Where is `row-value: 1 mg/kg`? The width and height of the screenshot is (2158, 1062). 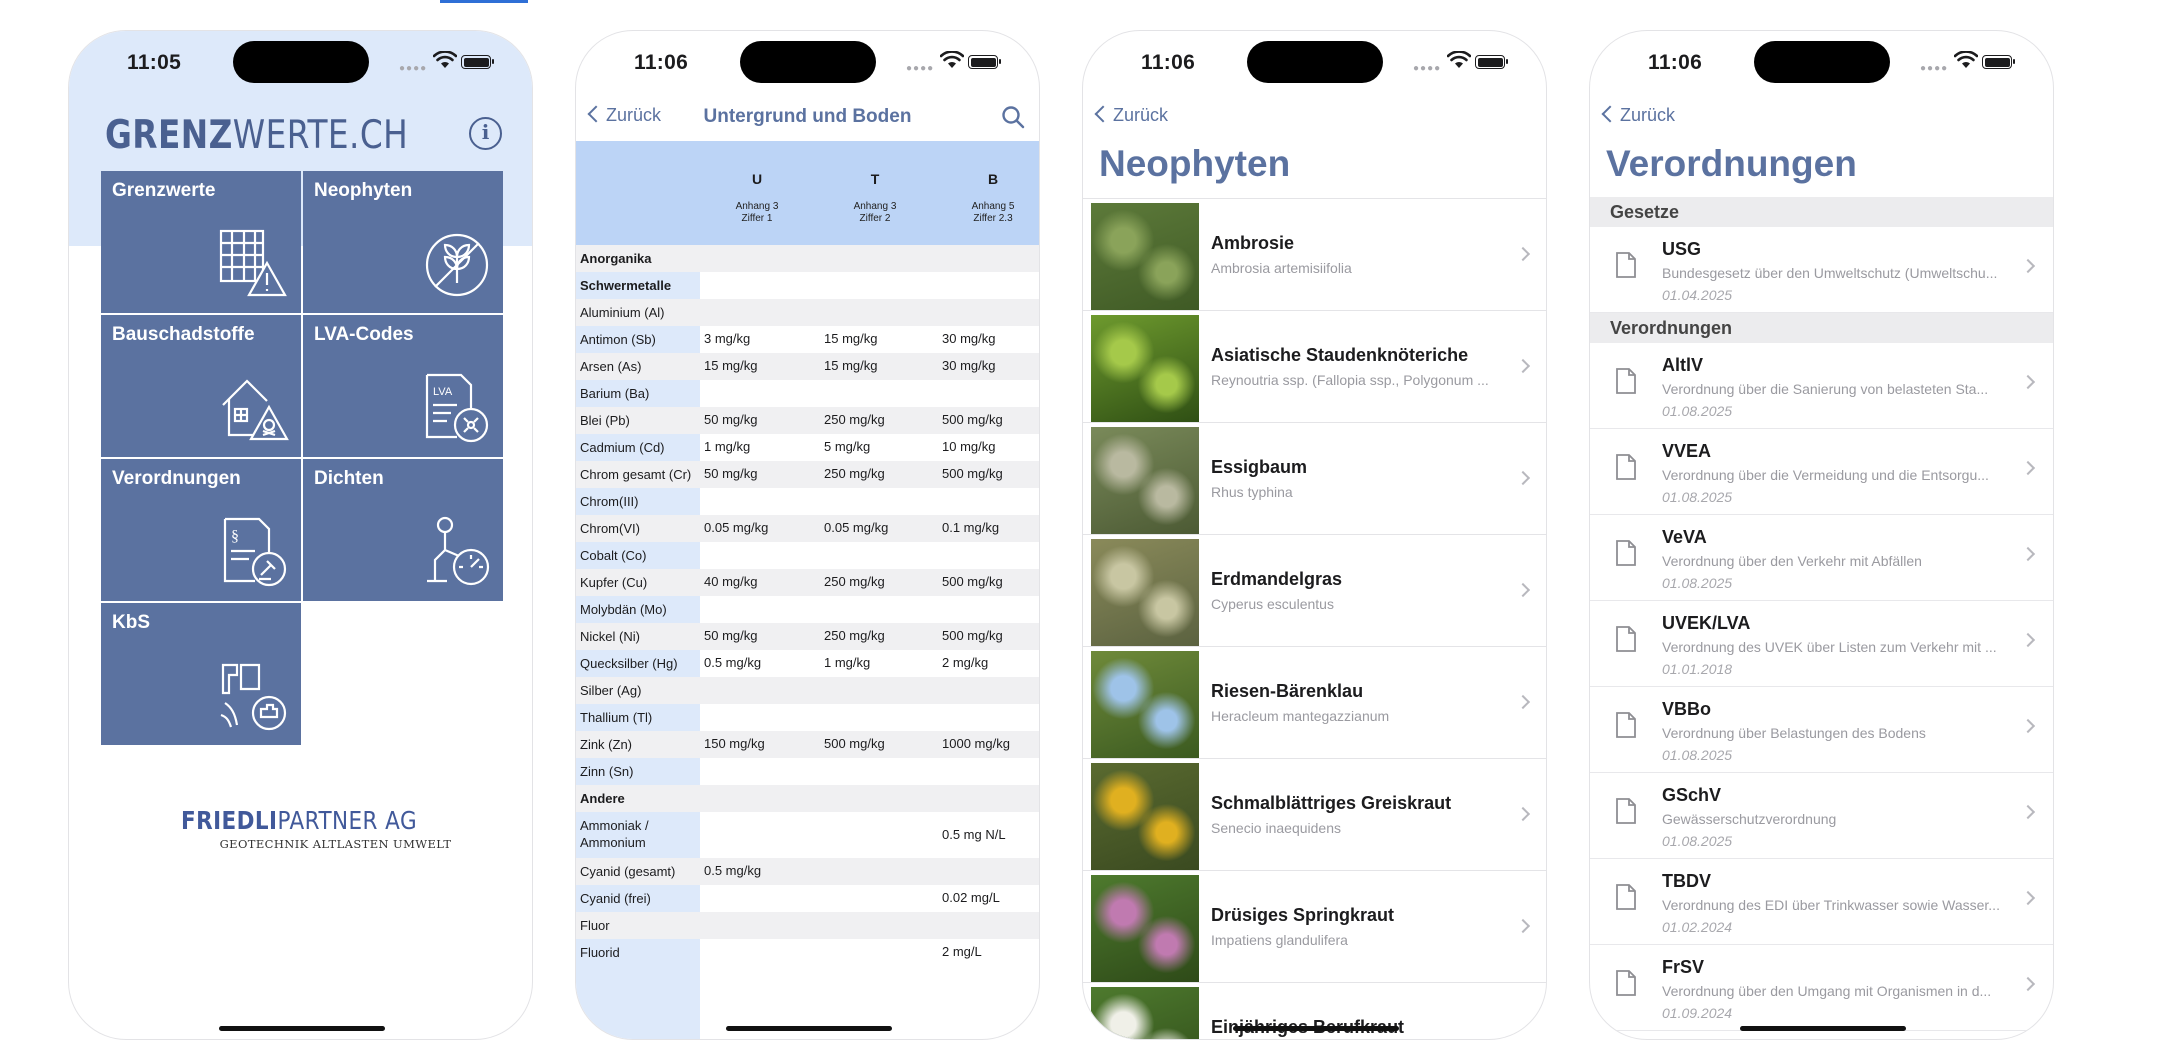
row-value: 1 mg/kg is located at coordinates (727, 446).